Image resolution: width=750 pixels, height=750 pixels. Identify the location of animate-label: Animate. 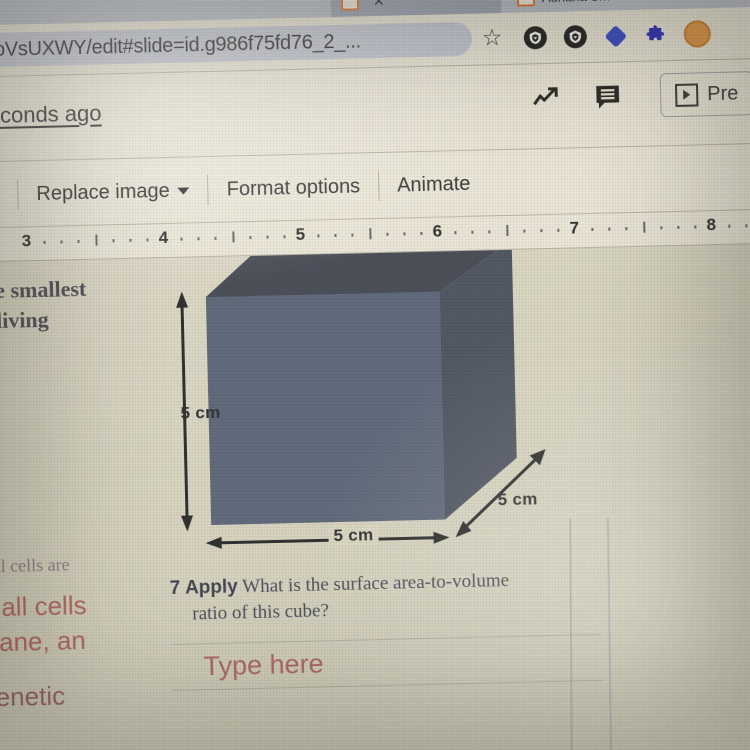
(433, 184).